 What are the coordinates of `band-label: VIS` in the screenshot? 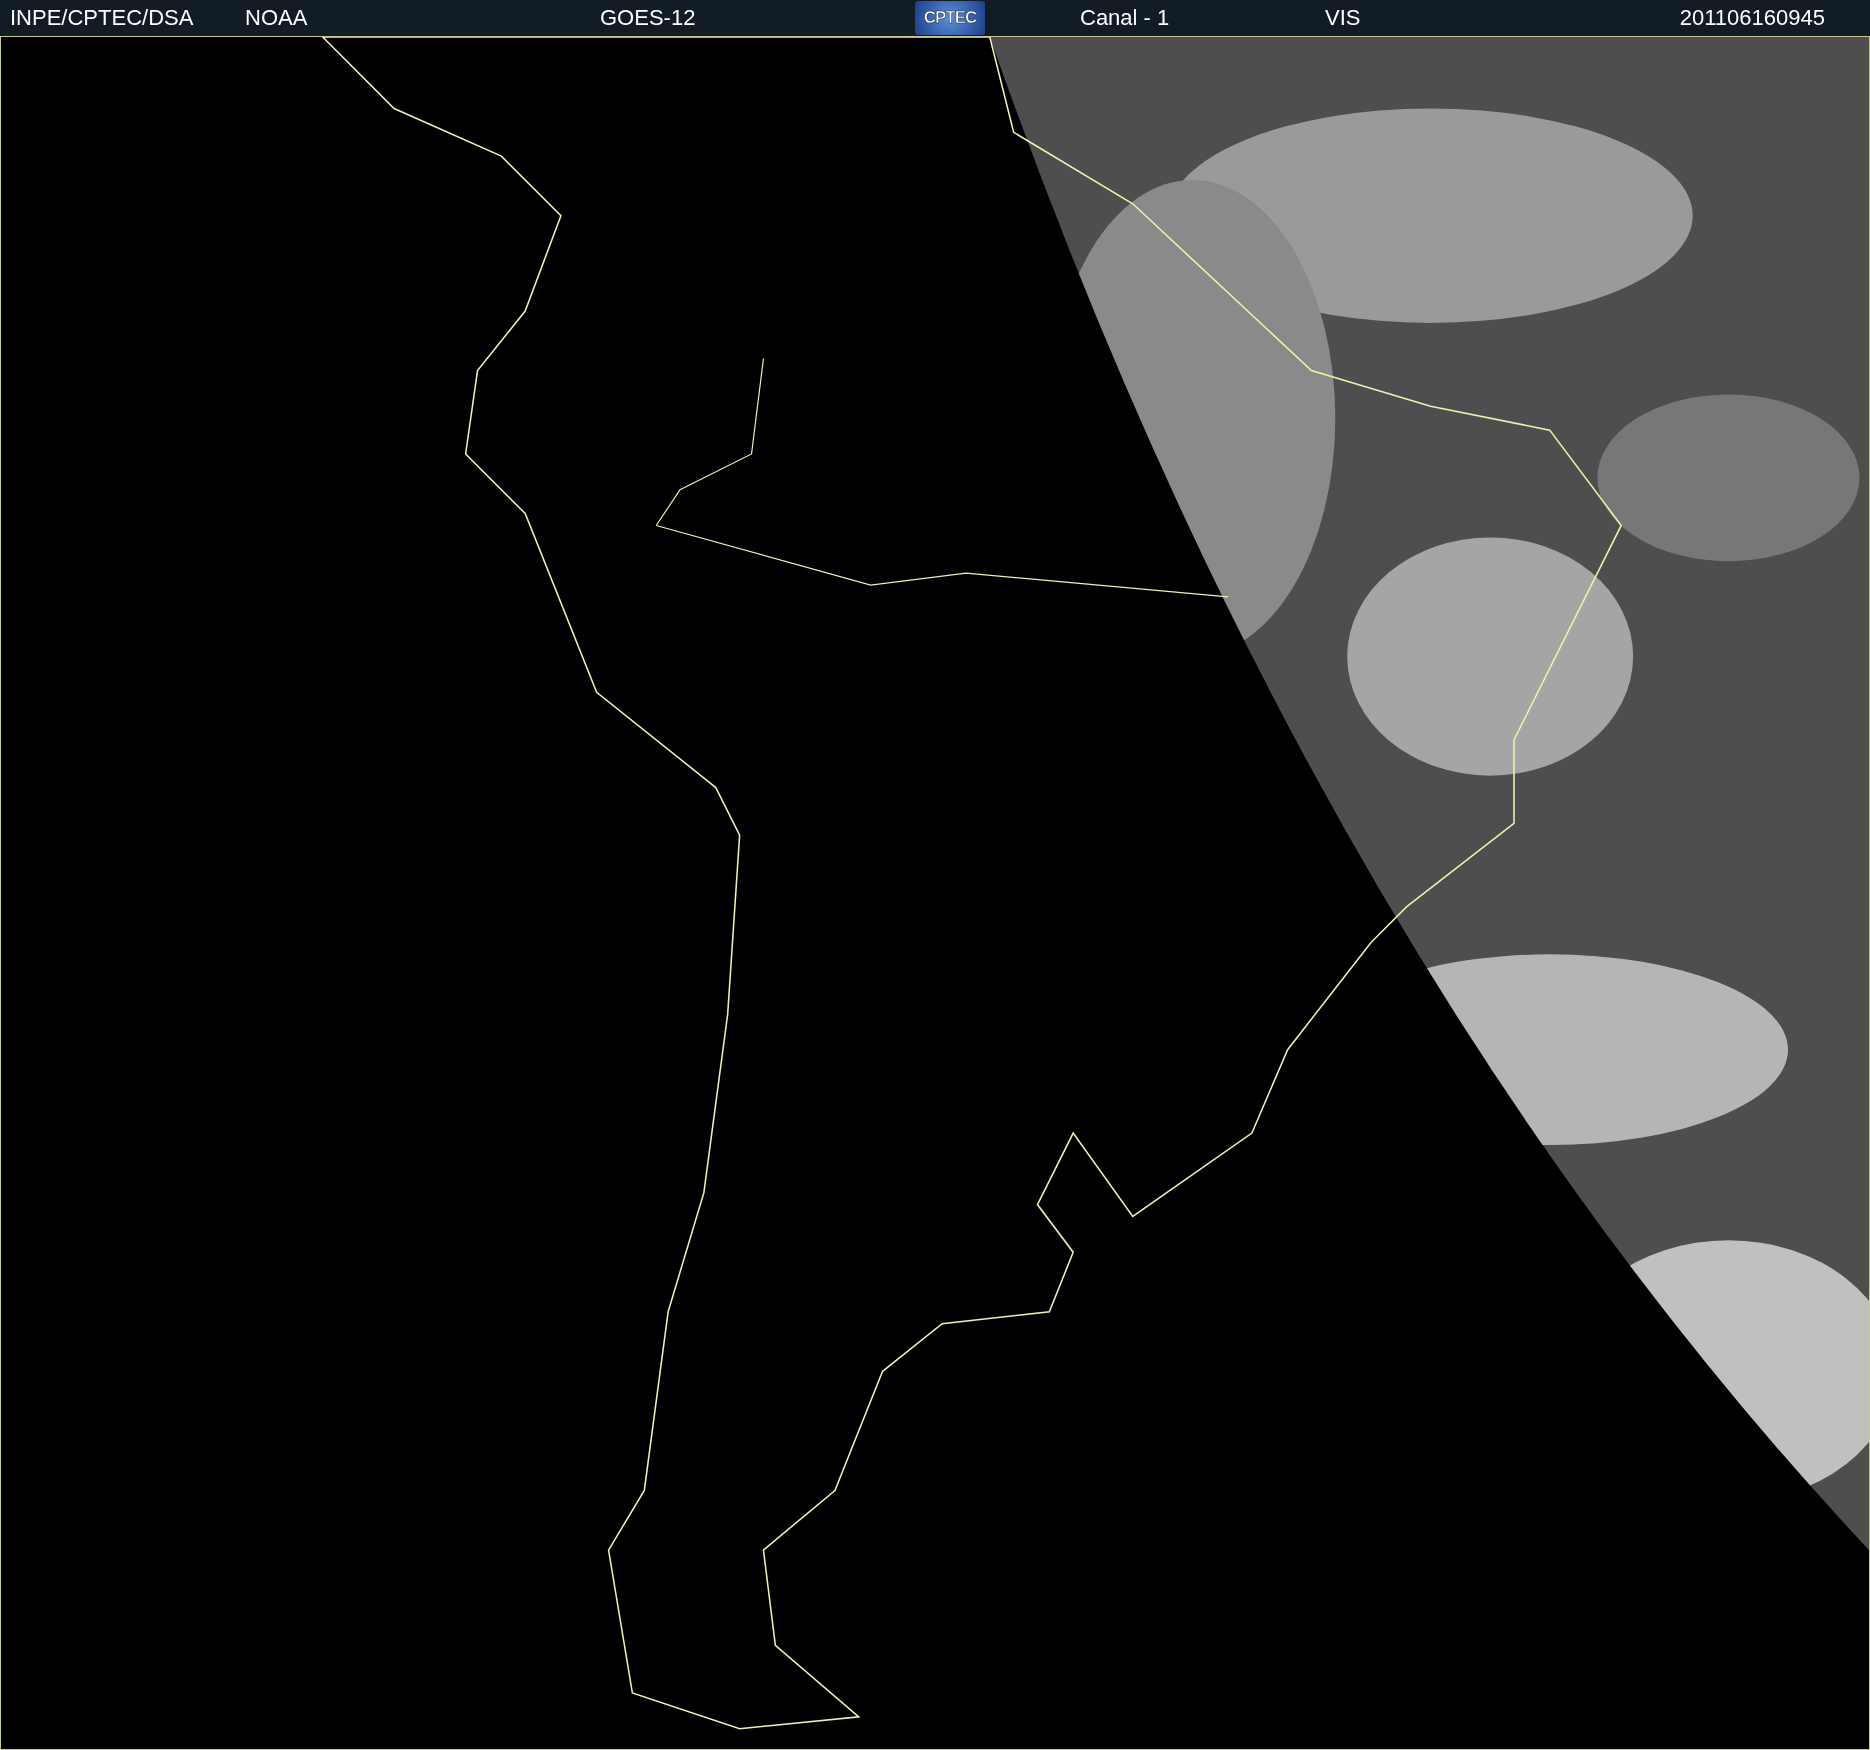 It's located at (1343, 18).